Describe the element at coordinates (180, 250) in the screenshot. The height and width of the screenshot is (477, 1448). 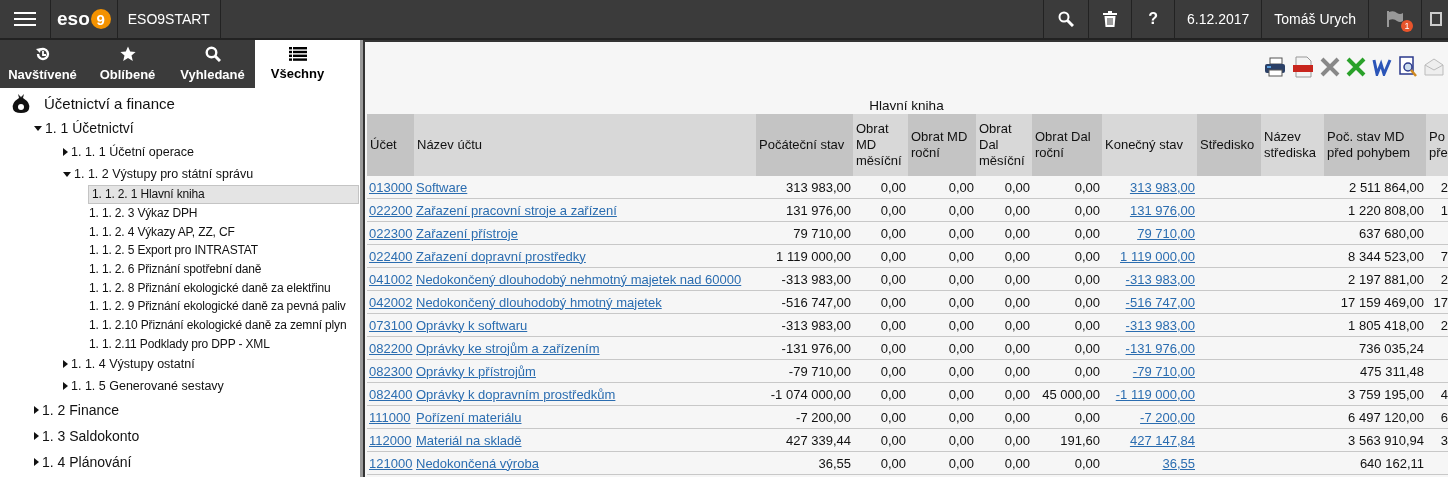
I see `tree-item: 1. 1. 2. 5 Export pro INTRASTAT` at that location.